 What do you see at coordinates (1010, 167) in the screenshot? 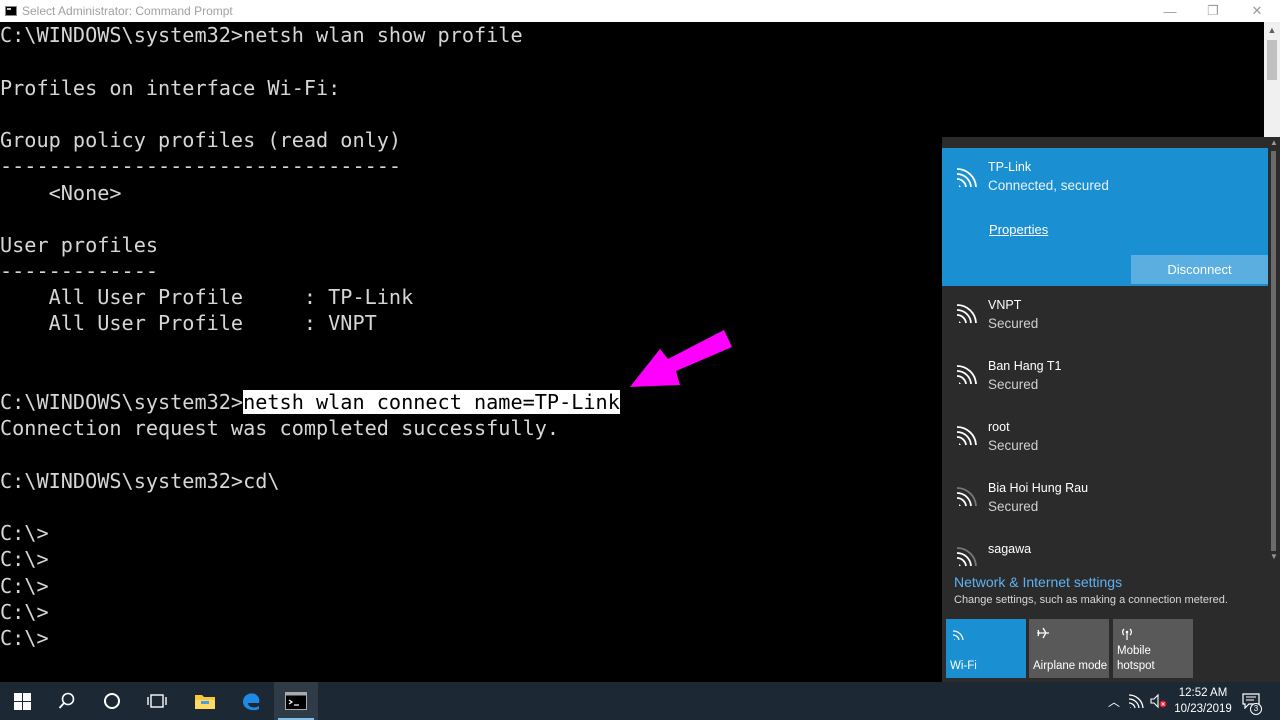
I see `connected-network-name: TP-Link` at bounding box center [1010, 167].